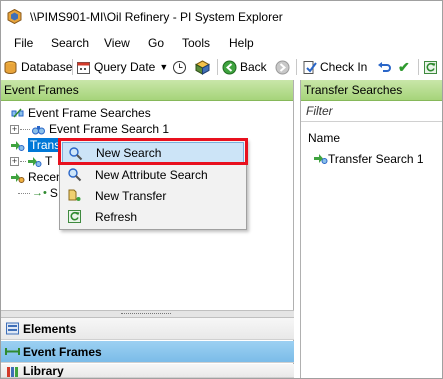 The image size is (443, 379). What do you see at coordinates (164, 67) in the screenshot?
I see `dropdown-arrow-icon: ▼` at bounding box center [164, 67].